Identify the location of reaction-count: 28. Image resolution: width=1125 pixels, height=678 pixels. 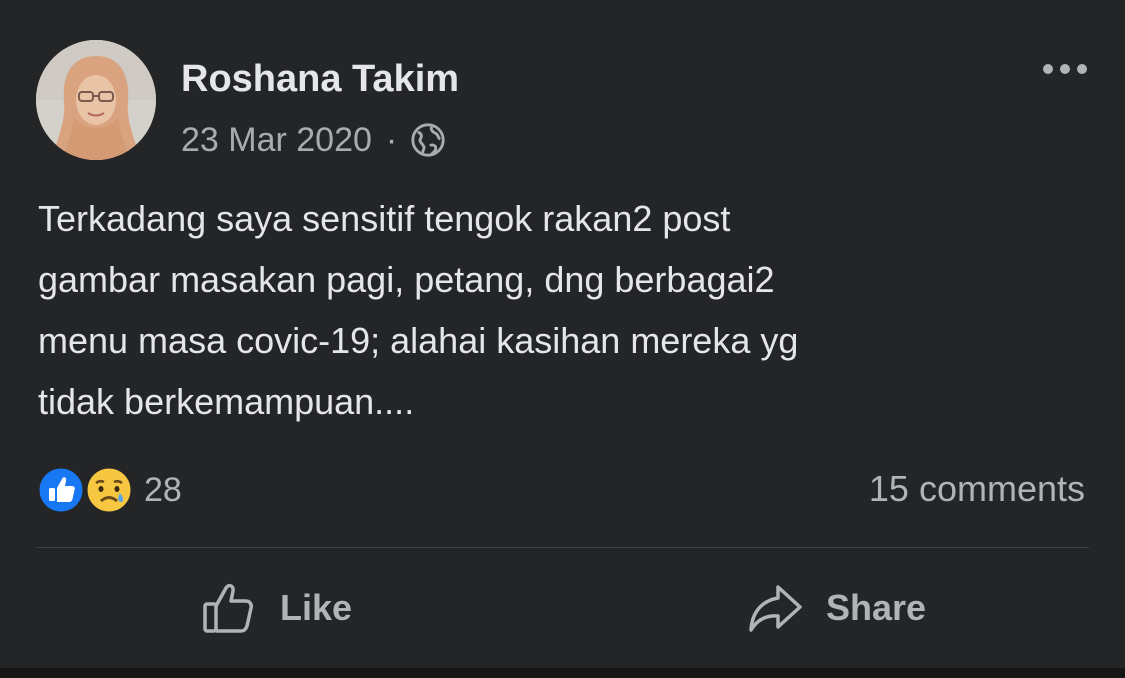
(163, 489).